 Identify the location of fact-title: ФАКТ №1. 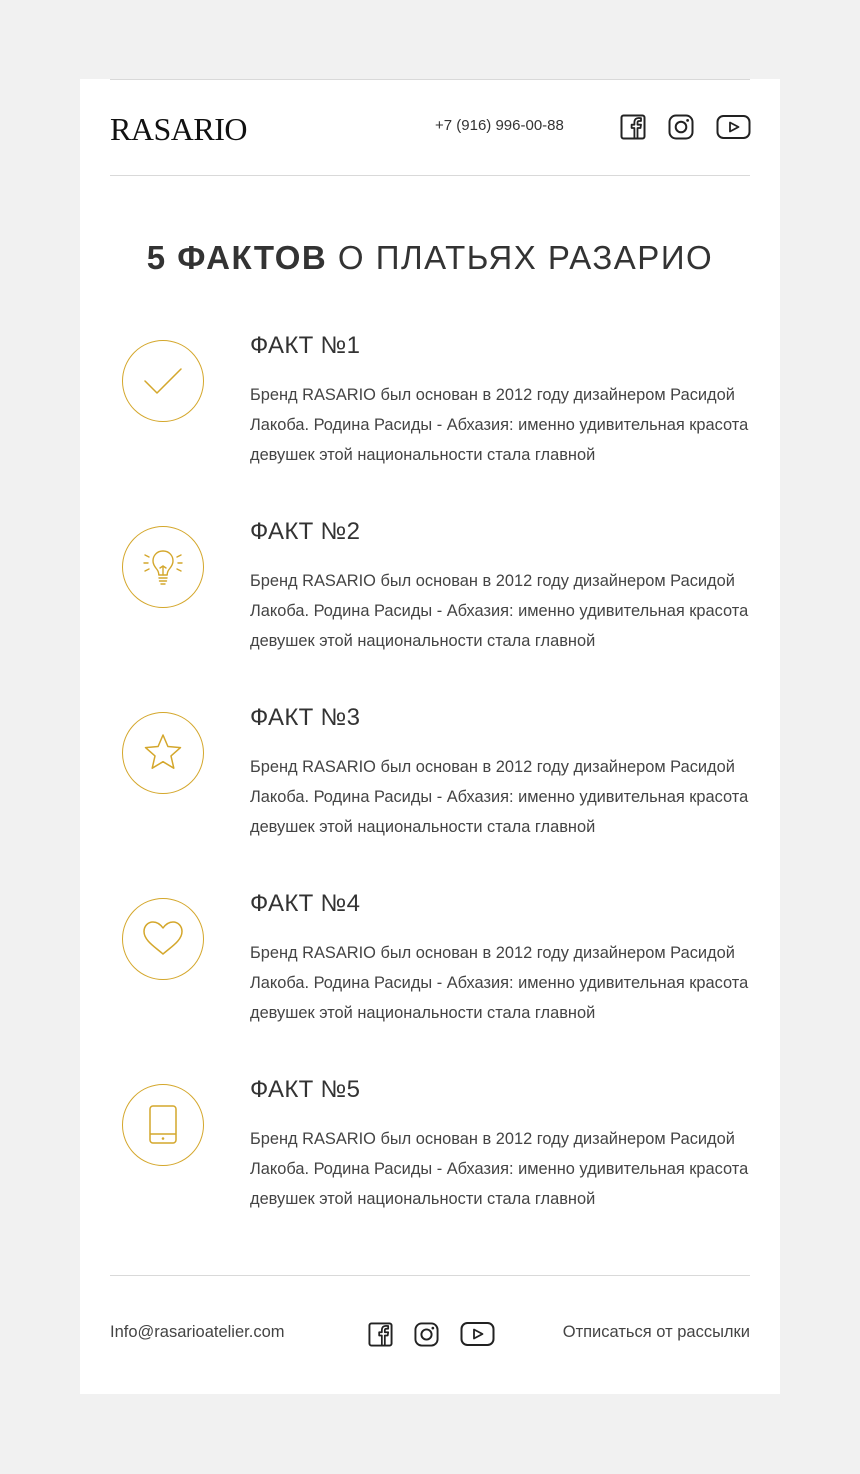
(305, 345).